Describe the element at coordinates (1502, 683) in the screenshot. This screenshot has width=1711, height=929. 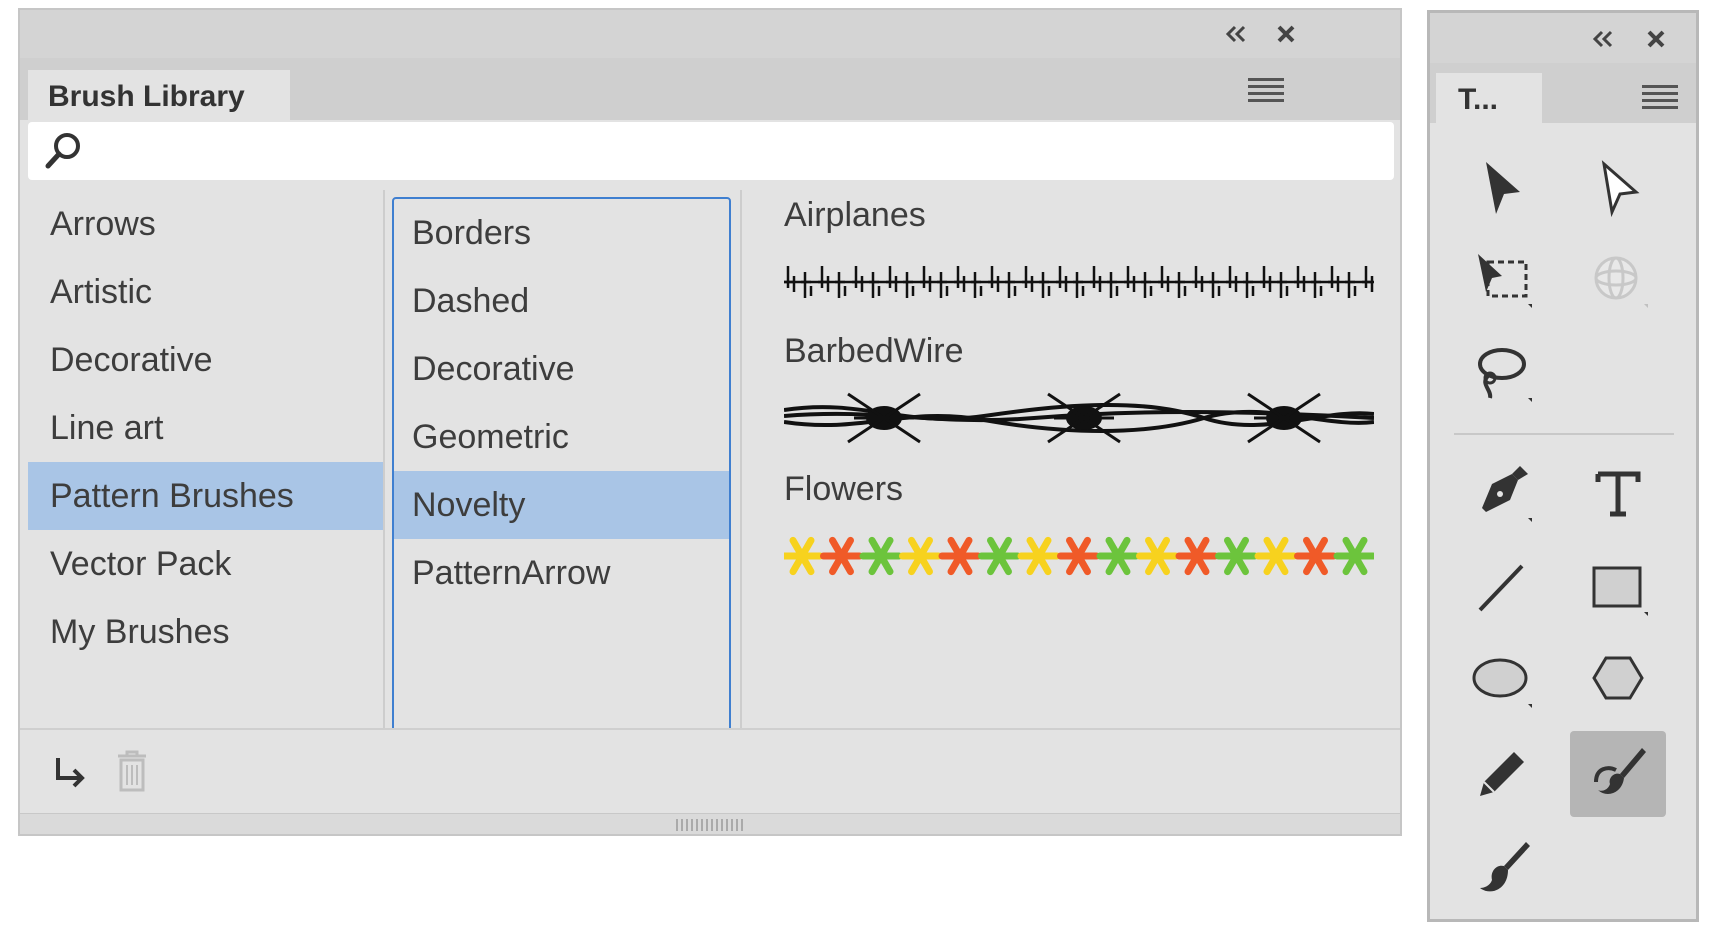
I see `ellipse-icon` at that location.